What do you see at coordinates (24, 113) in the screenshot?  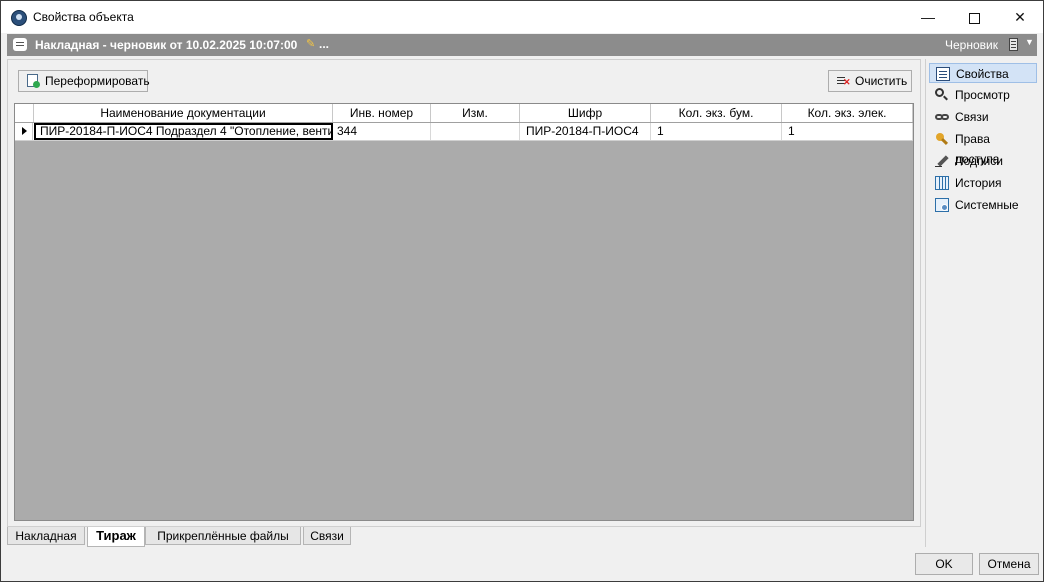 I see `header-indicator` at bounding box center [24, 113].